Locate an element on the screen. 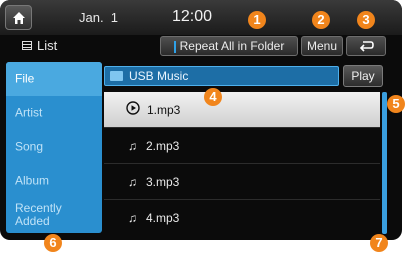 The image size is (408, 256). list-view-label: List is located at coordinates (39, 45).